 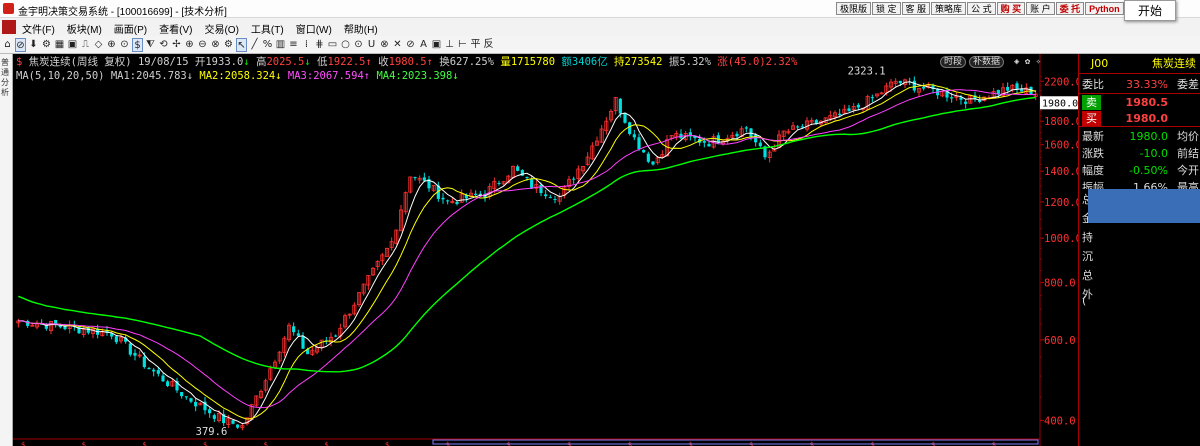 What do you see at coordinates (987, 62) in the screenshot?
I see `tag-fill-data: 补数据` at bounding box center [987, 62].